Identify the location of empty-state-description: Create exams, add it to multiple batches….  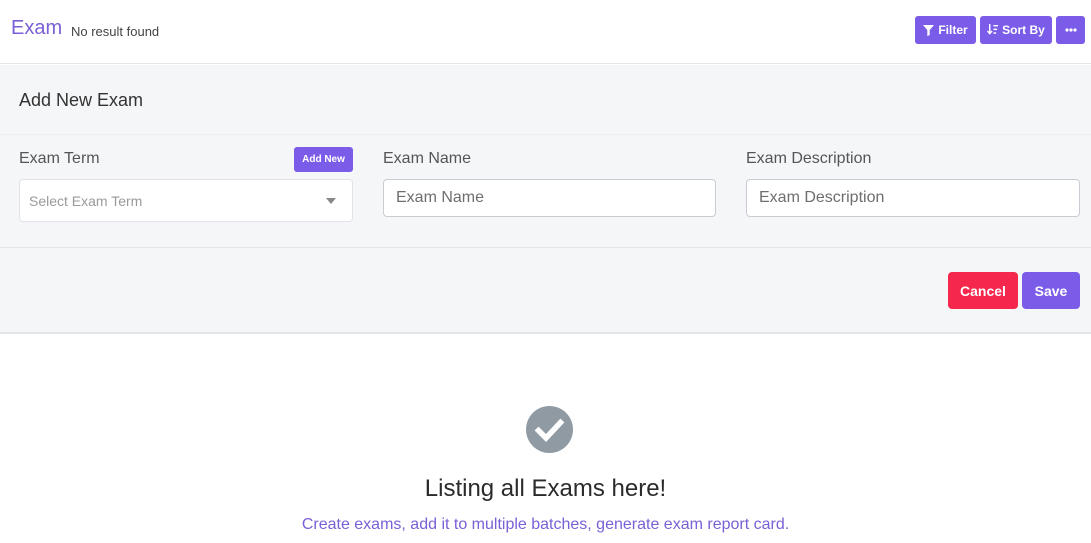
(545, 524).